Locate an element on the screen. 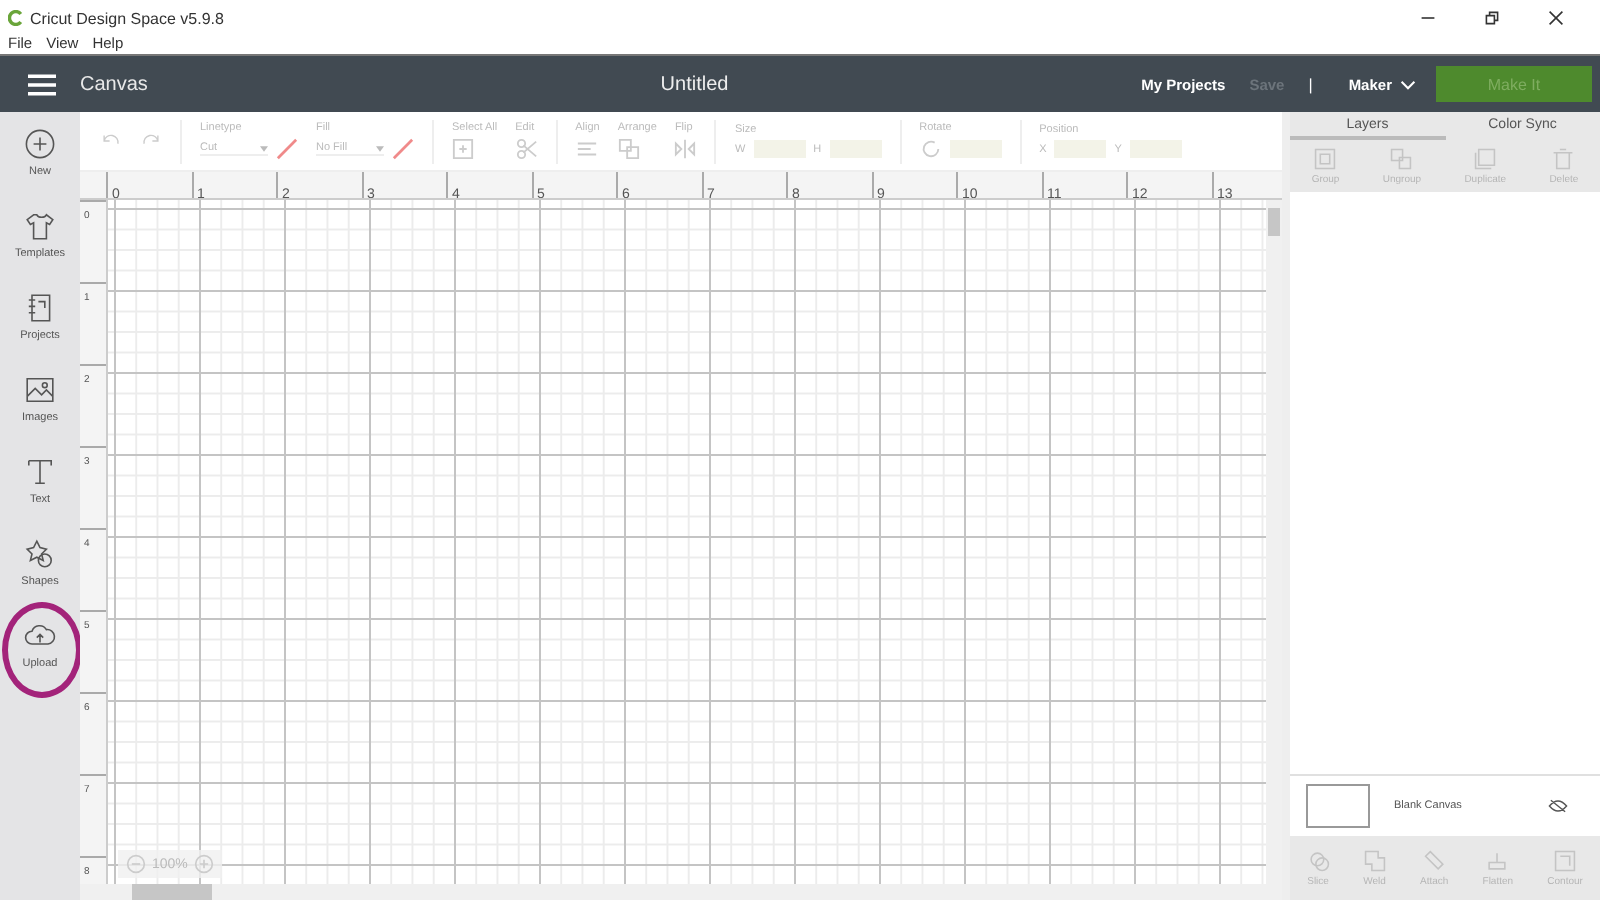 The width and height of the screenshot is (1600, 900). zoom-out-icon is located at coordinates (136, 864).